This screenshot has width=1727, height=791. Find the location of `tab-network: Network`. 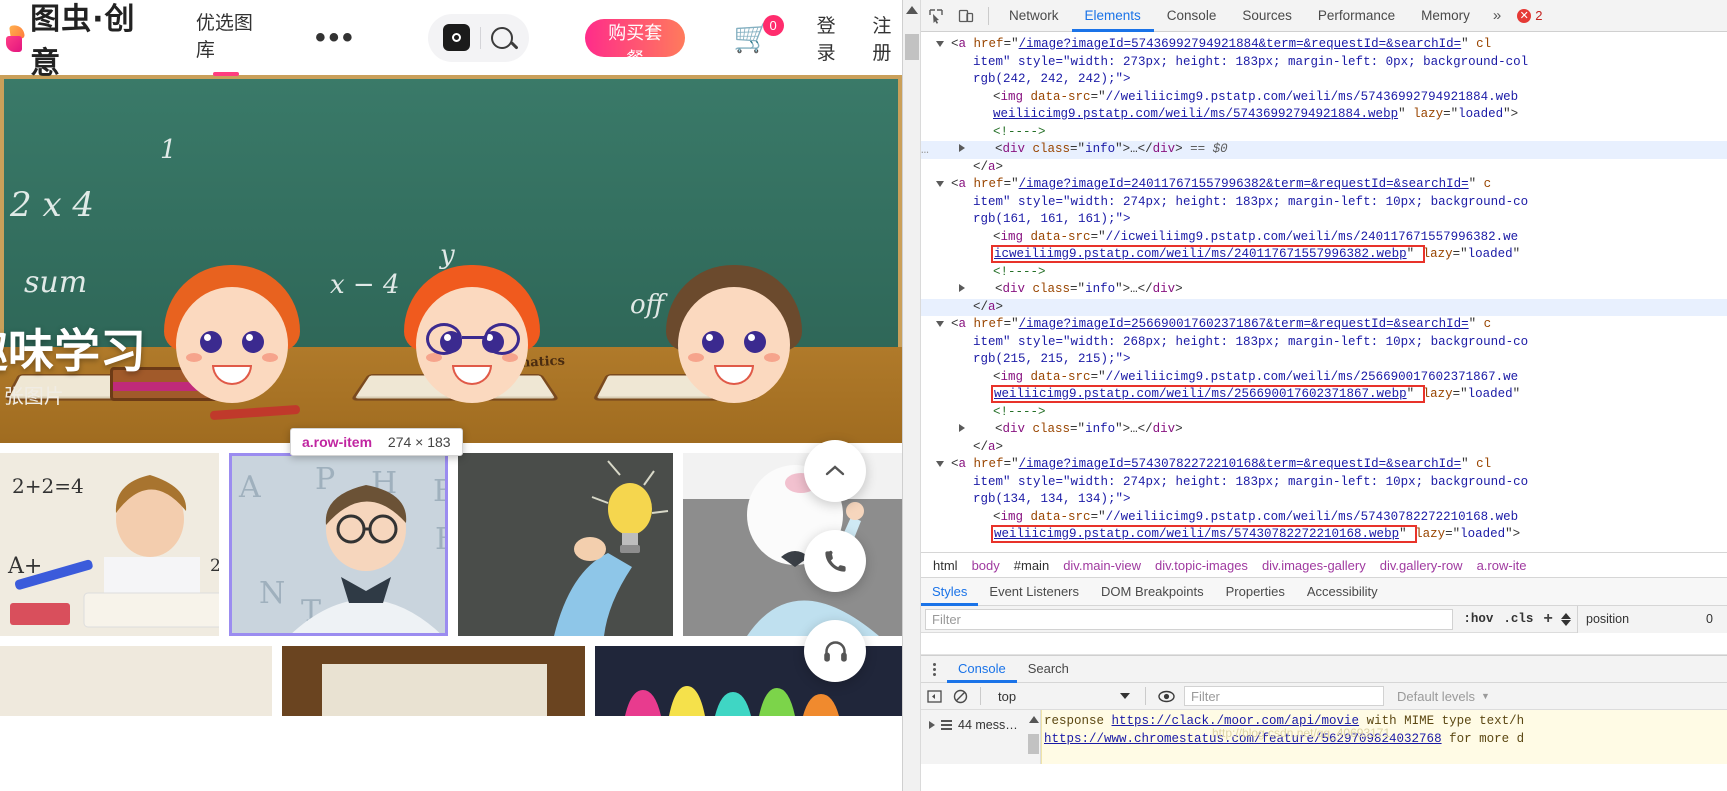

tab-network: Network is located at coordinates (1034, 16).